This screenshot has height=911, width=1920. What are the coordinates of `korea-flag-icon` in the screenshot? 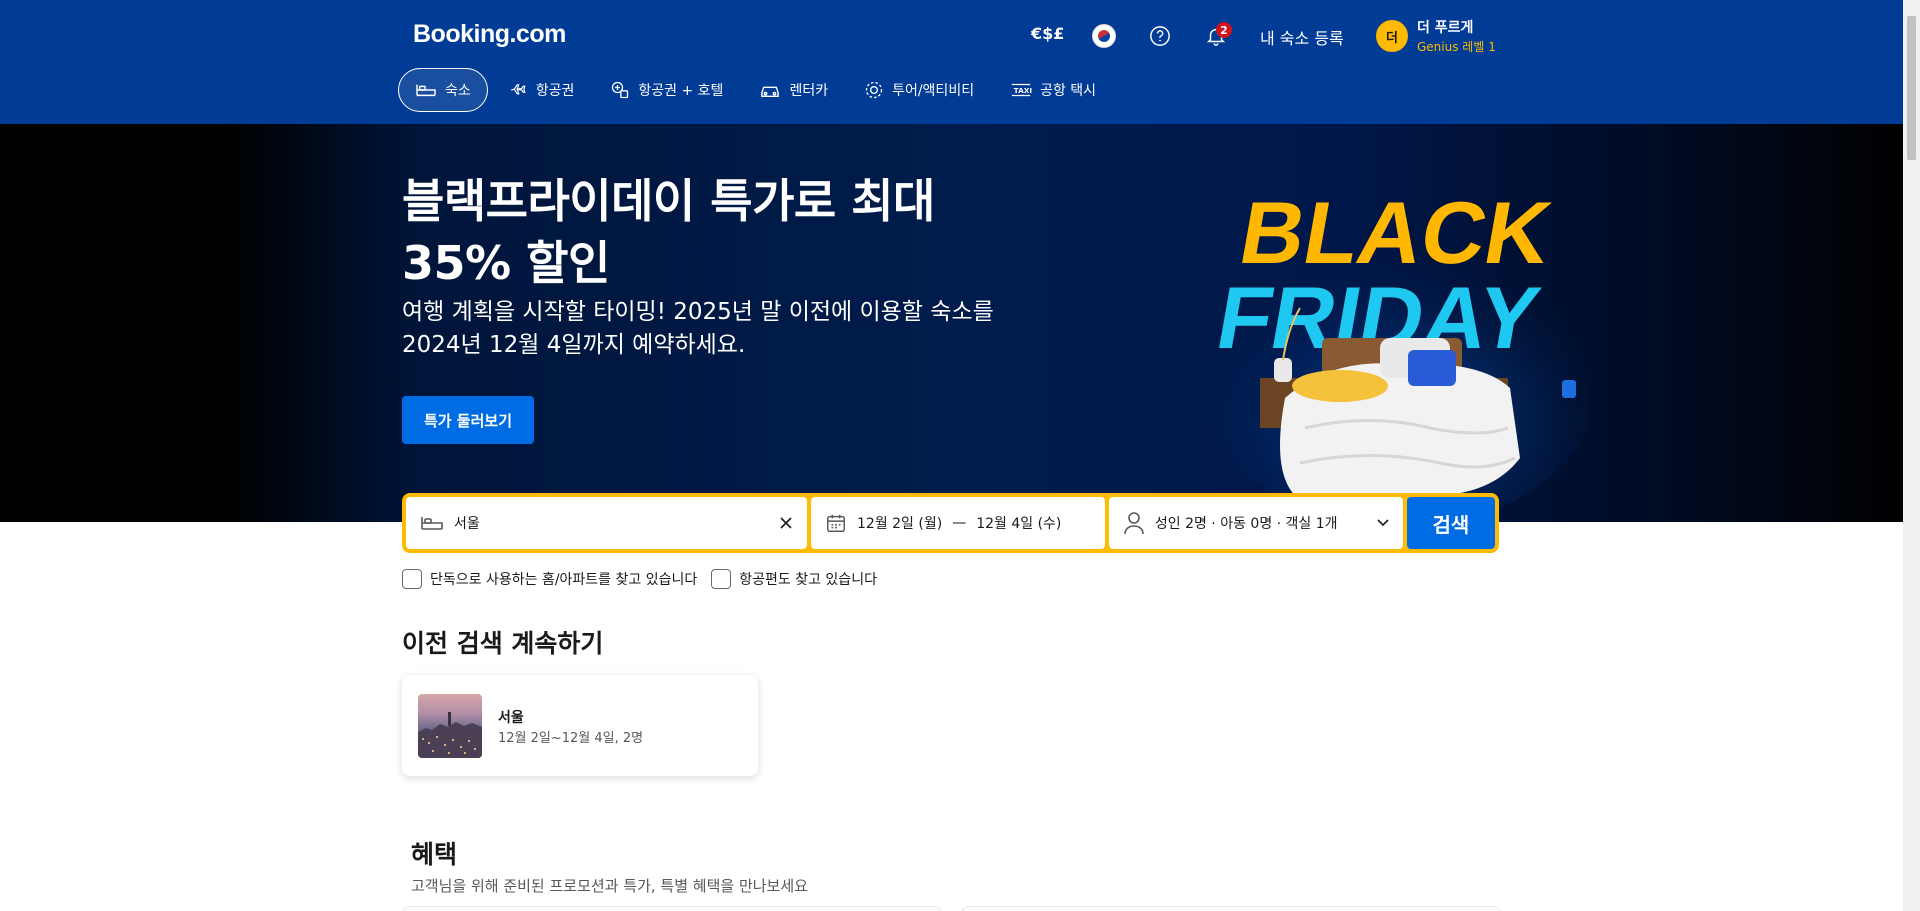 It's located at (1104, 36).